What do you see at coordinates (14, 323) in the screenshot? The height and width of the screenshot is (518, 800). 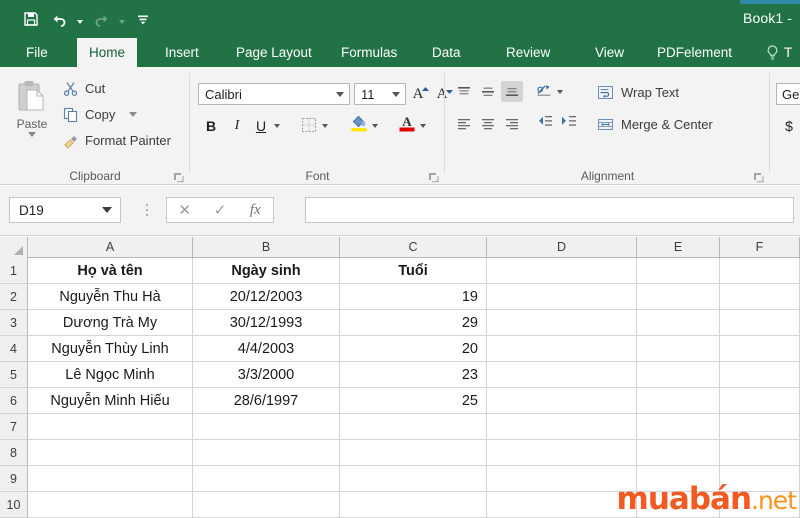 I see `row-header-3: 3` at bounding box center [14, 323].